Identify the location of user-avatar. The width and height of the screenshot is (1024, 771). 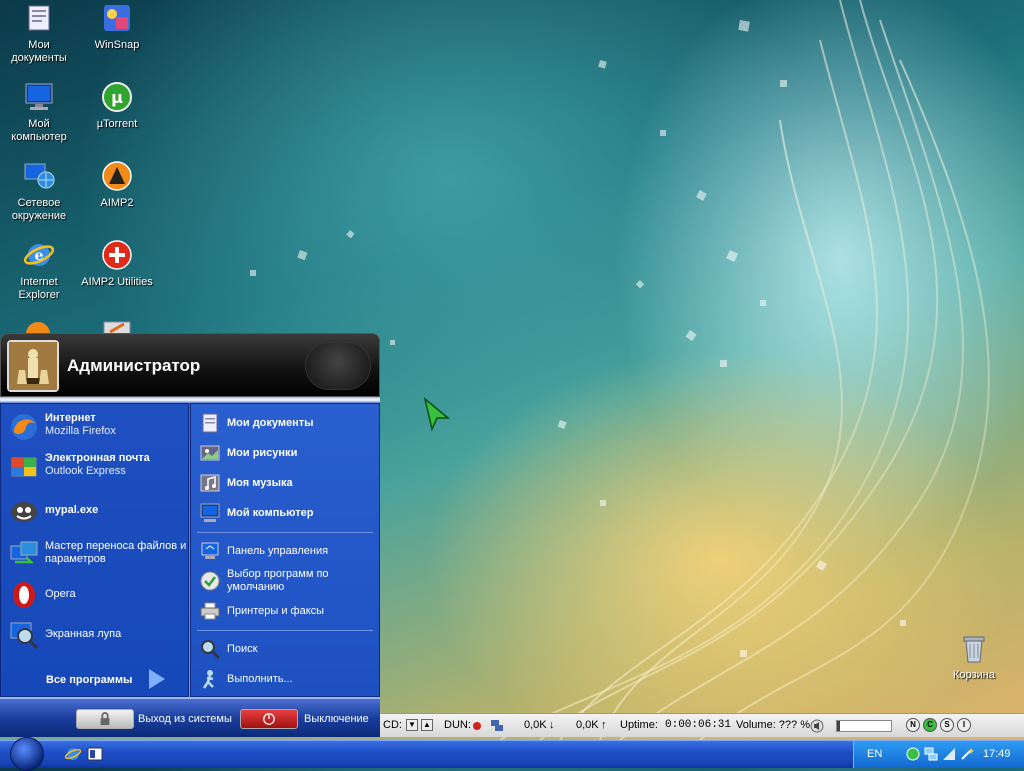
(33, 366).